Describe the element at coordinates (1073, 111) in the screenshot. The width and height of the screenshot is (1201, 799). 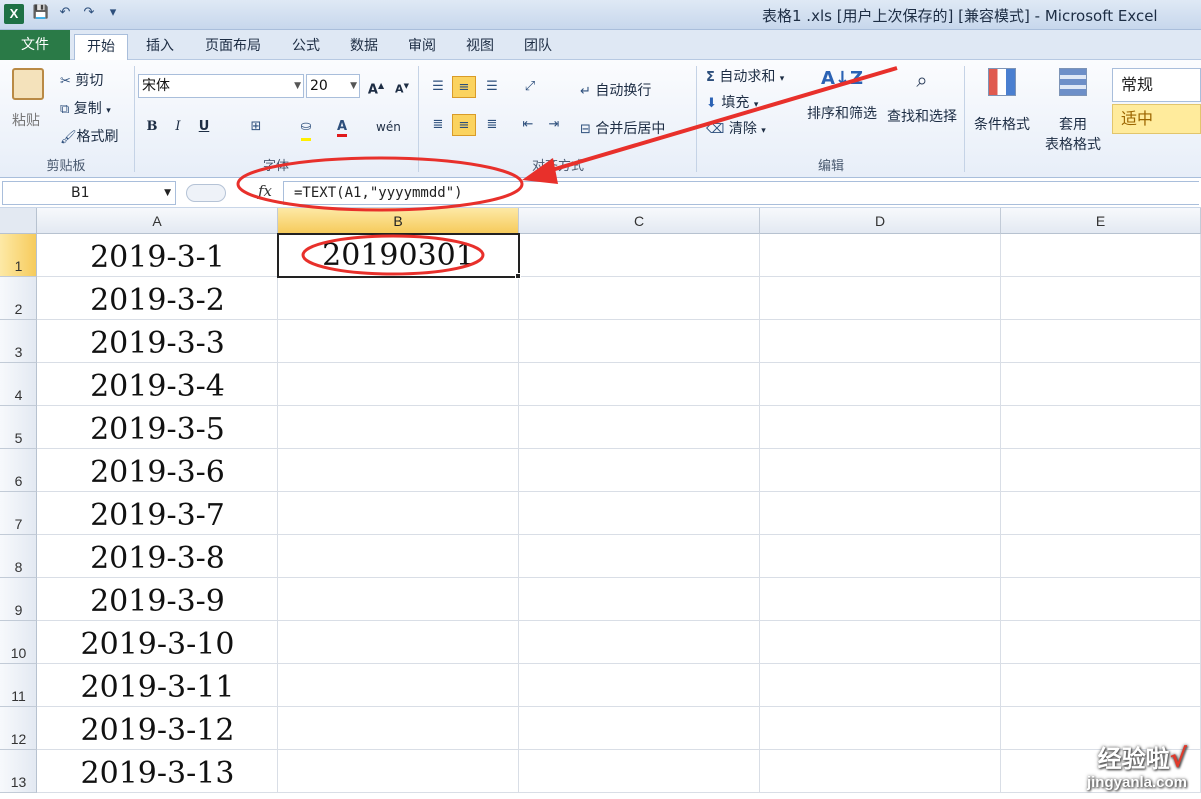
I see `format-as-table-button: 套用 表格格式` at that location.